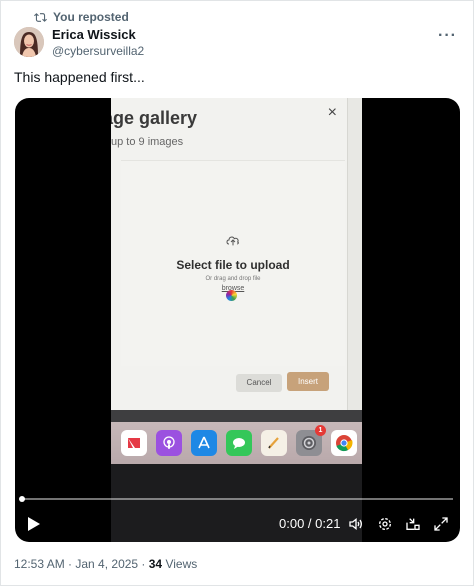 This screenshot has height=586, width=474. I want to click on views-label: Views, so click(180, 564).